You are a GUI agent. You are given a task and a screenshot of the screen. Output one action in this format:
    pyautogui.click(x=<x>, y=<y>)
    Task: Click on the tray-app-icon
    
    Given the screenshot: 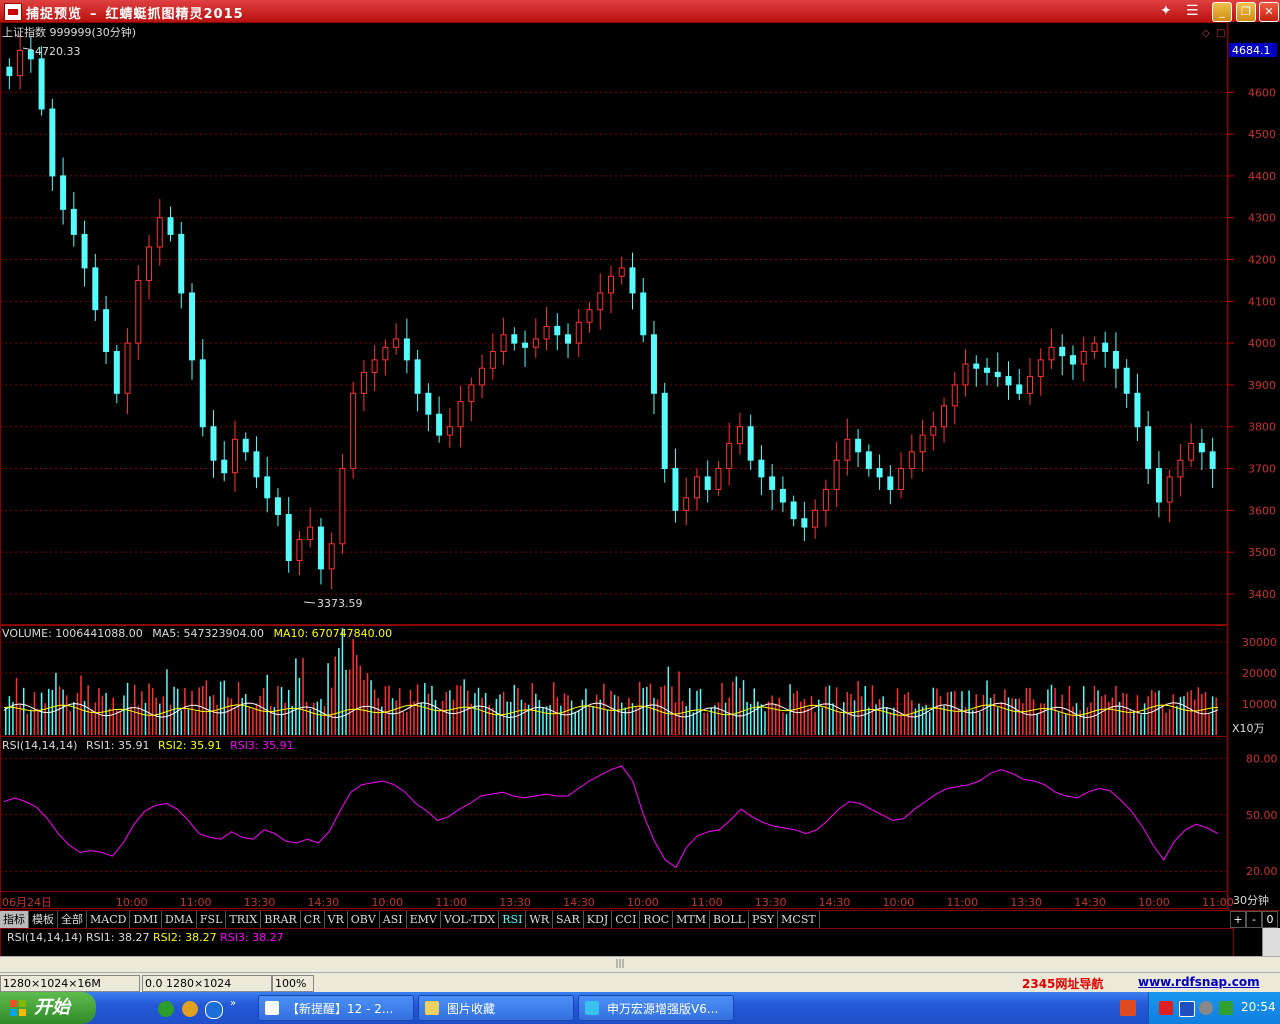 What is the action you would take?
    pyautogui.click(x=1166, y=1008)
    